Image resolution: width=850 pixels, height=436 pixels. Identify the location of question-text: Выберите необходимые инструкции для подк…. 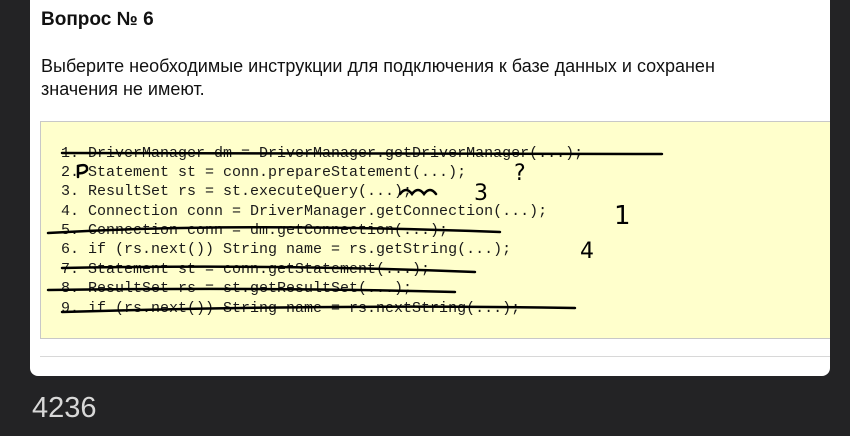
(435, 78).